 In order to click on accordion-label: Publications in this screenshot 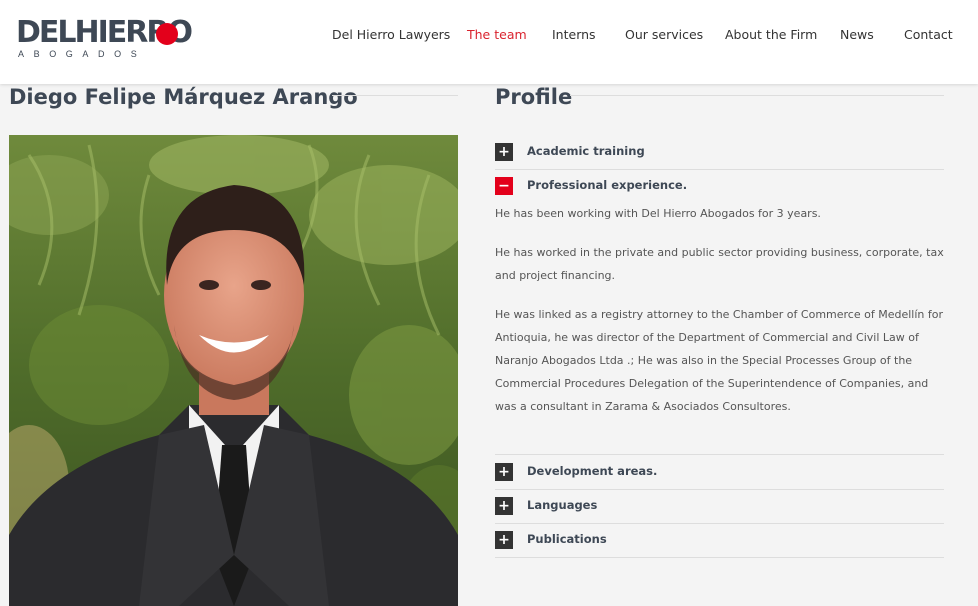, I will do `click(567, 539)`.